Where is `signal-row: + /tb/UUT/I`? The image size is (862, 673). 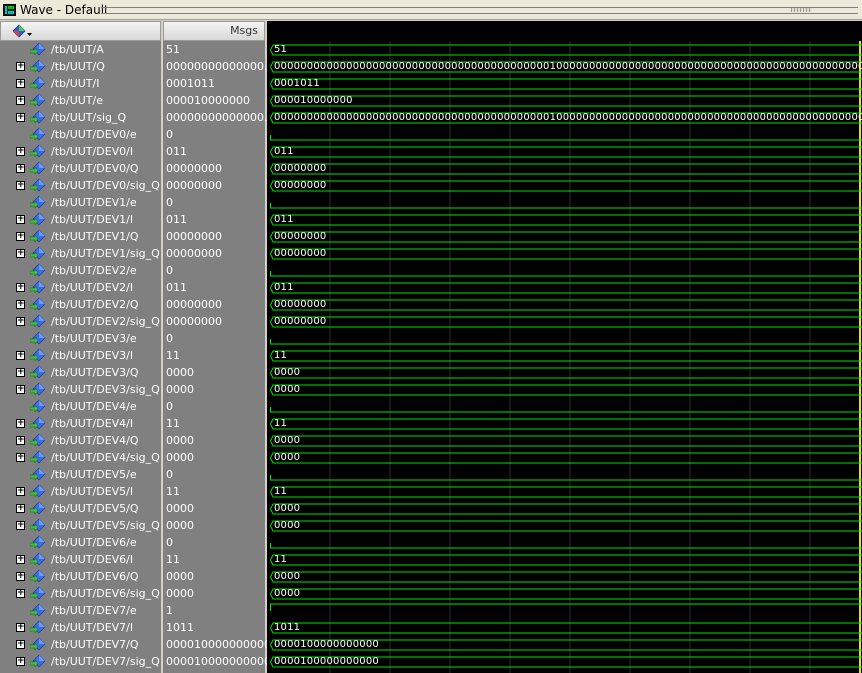
signal-row: + /tb/UUT/I is located at coordinates (80, 83).